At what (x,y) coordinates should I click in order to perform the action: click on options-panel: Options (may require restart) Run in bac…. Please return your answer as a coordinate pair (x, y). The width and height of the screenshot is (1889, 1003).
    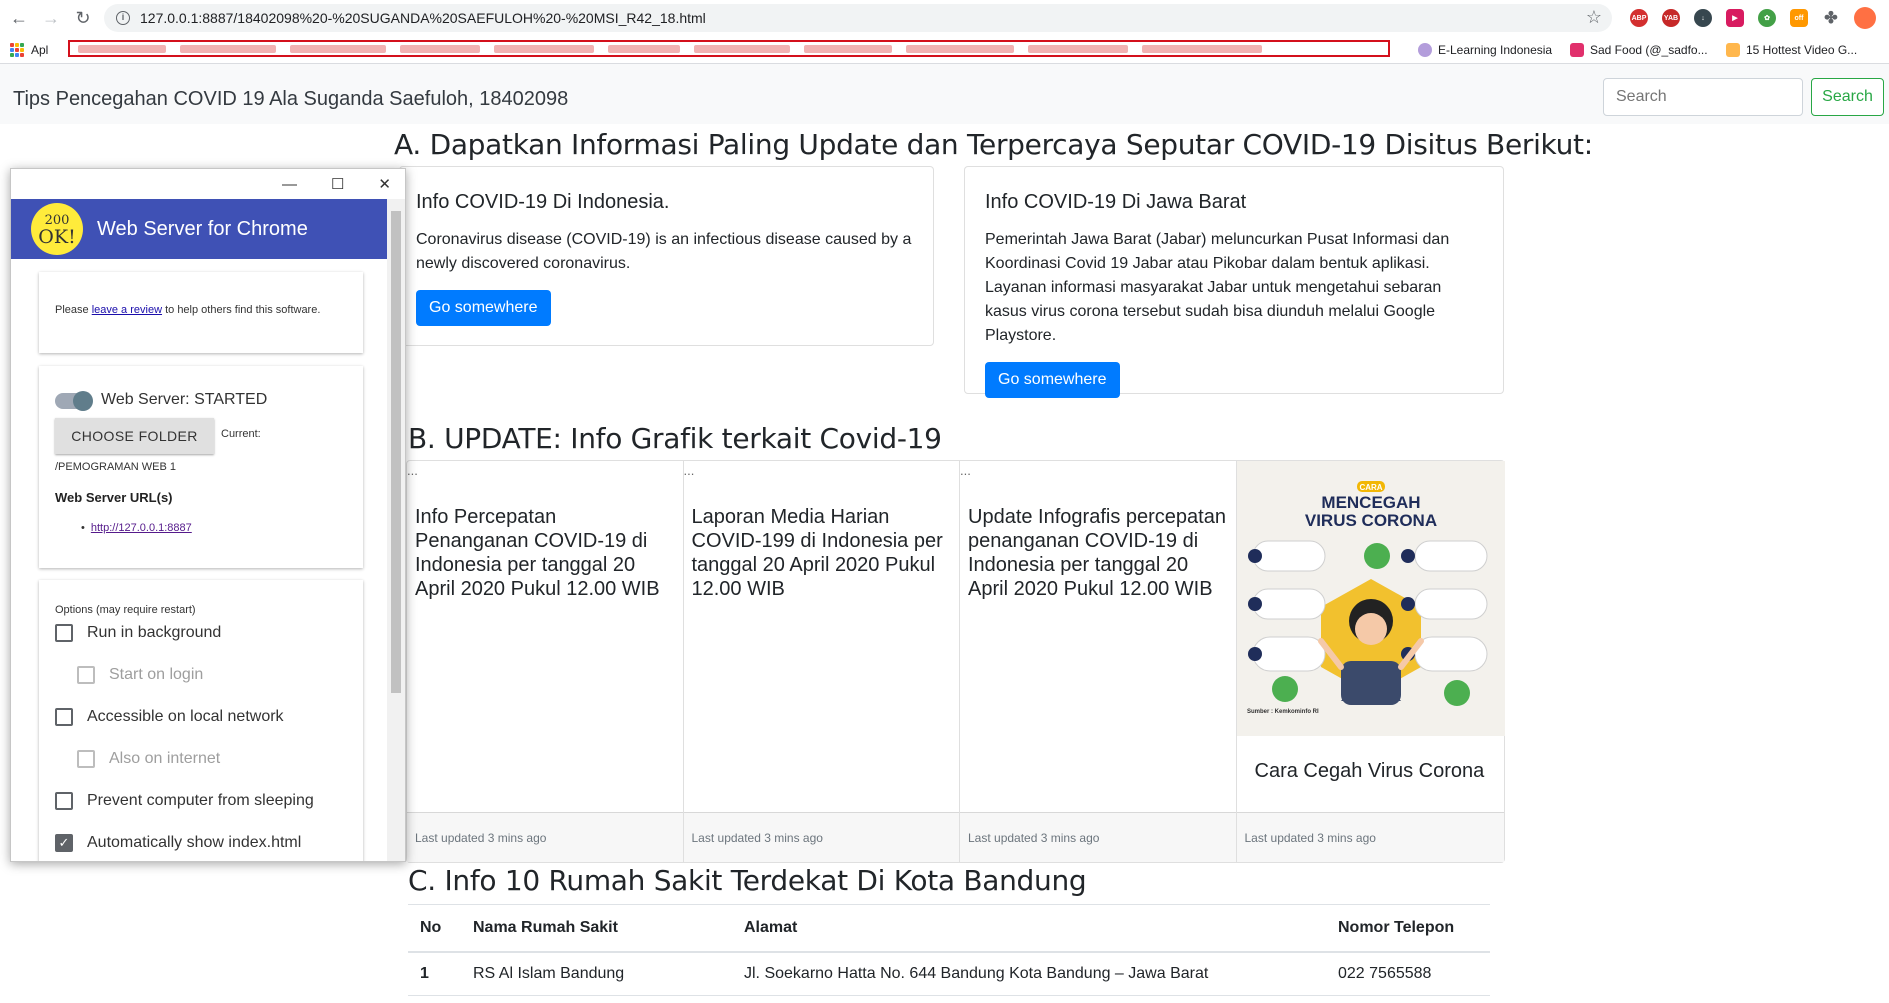
    Looking at the image, I should click on (201, 720).